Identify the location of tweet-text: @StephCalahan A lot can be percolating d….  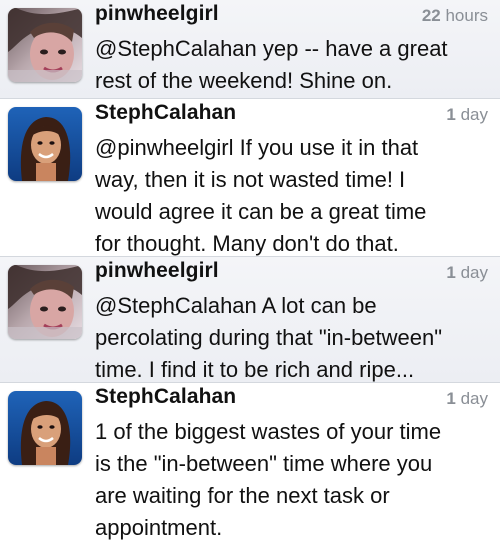
(269, 337).